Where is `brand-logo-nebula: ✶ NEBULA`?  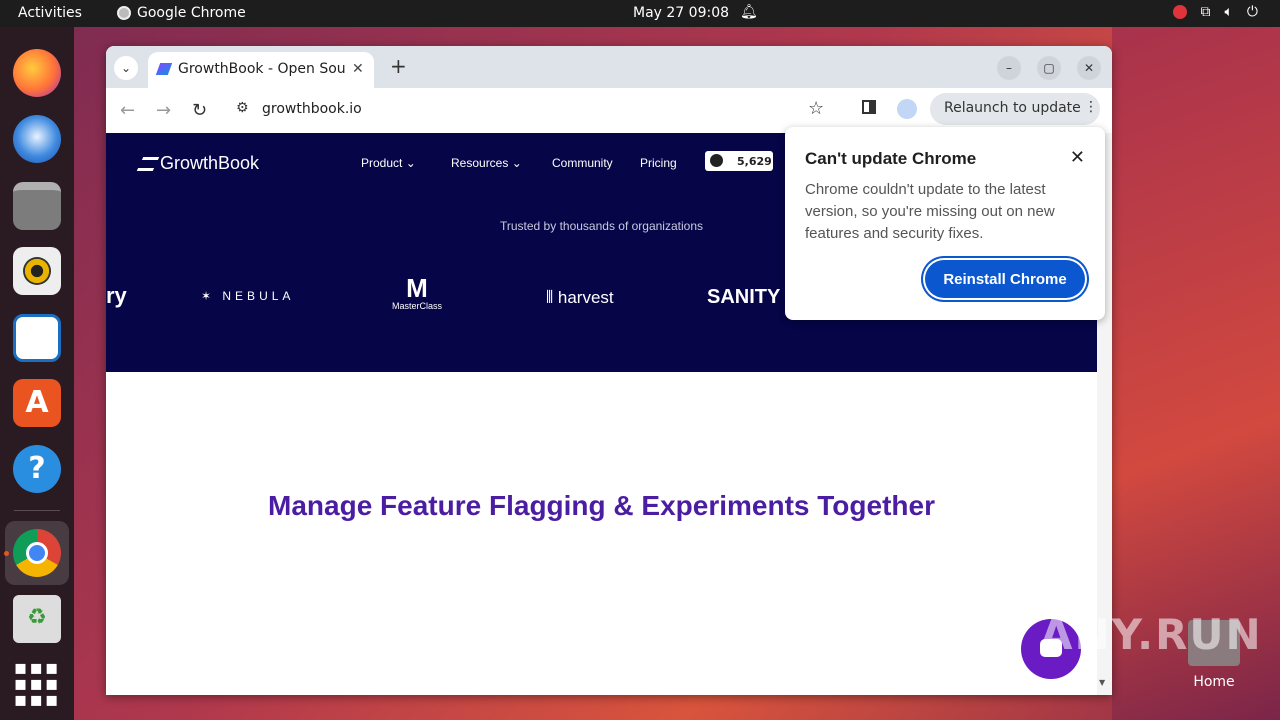
brand-logo-nebula: ✶ NEBULA is located at coordinates (248, 296).